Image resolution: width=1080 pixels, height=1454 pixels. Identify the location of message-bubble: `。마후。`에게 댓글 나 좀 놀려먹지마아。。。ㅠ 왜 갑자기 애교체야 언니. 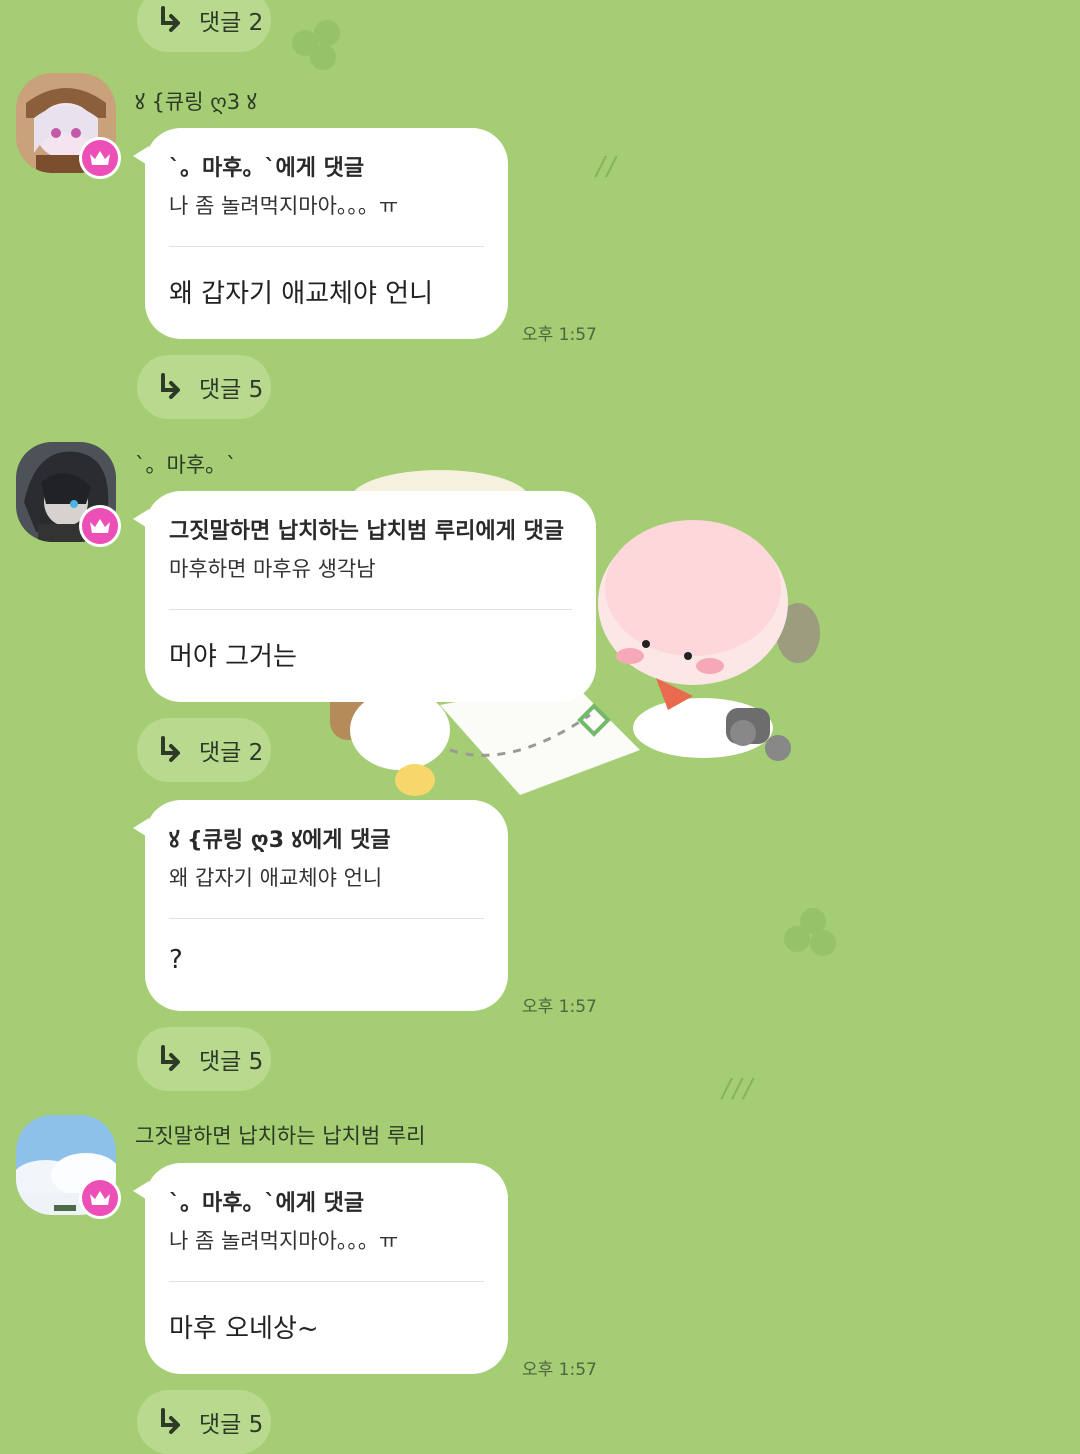
(320, 233).